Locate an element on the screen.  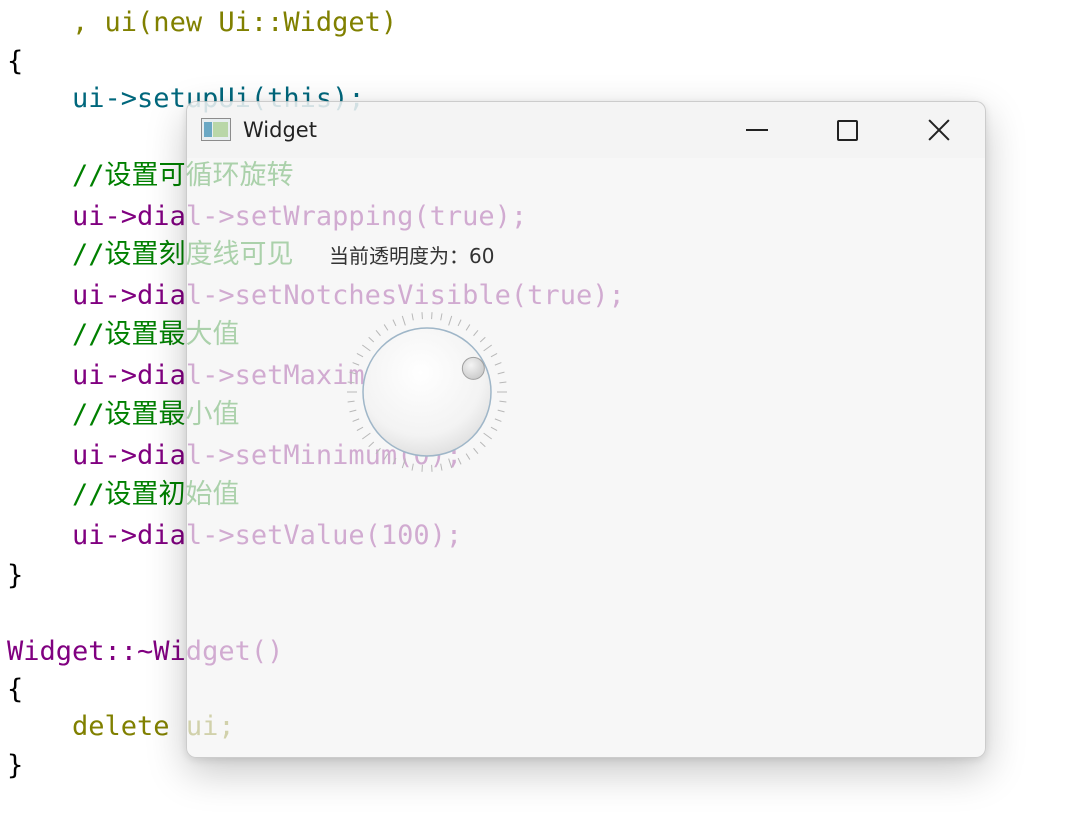
minimize-icon is located at coordinates (757, 130).